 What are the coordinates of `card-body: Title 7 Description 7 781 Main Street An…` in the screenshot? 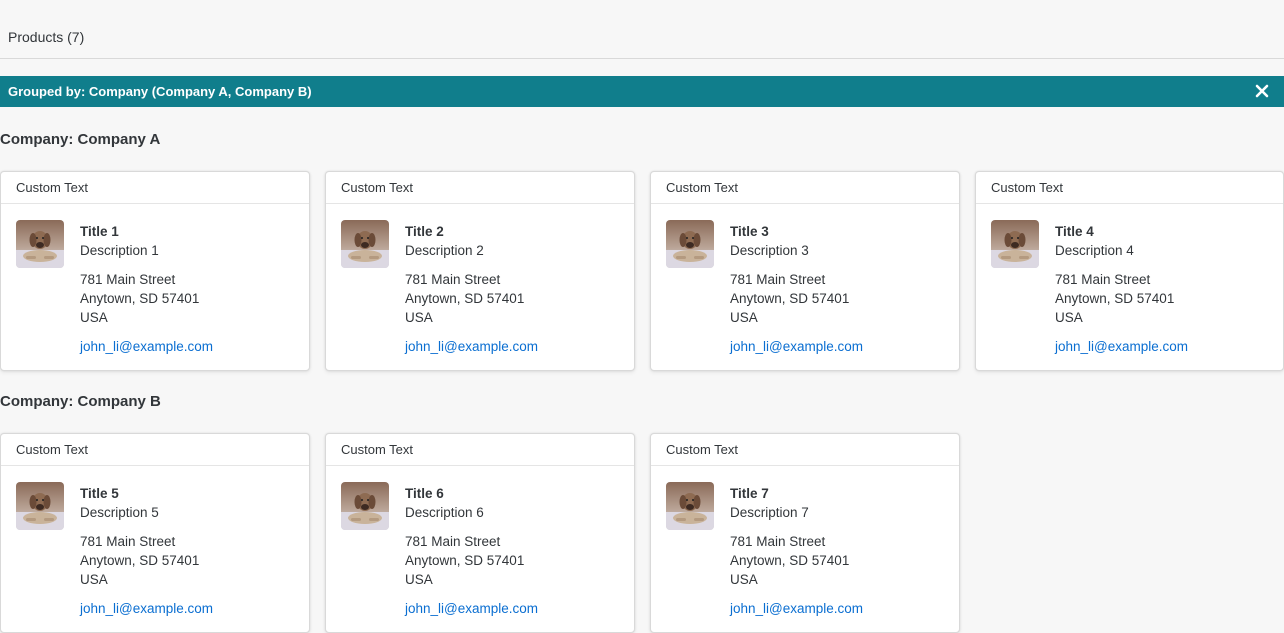 It's located at (805, 549).